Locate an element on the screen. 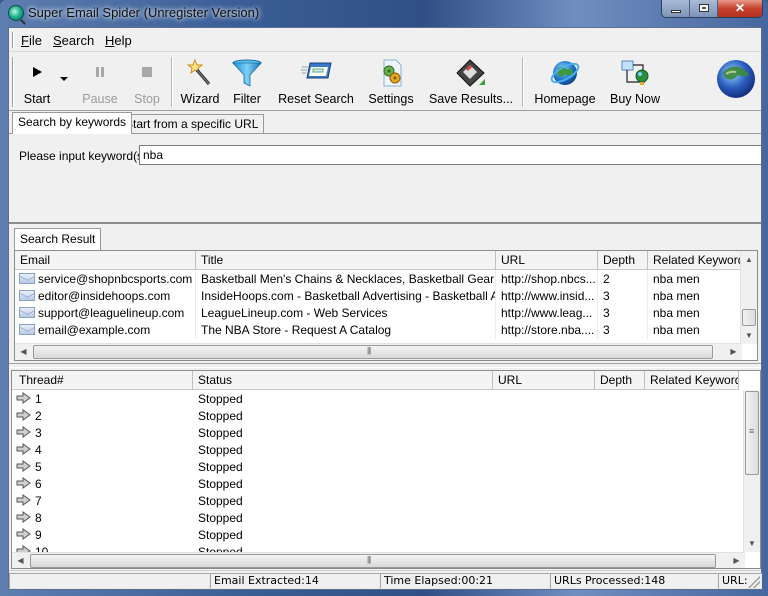  result-depth: 3 is located at coordinates (623, 313).